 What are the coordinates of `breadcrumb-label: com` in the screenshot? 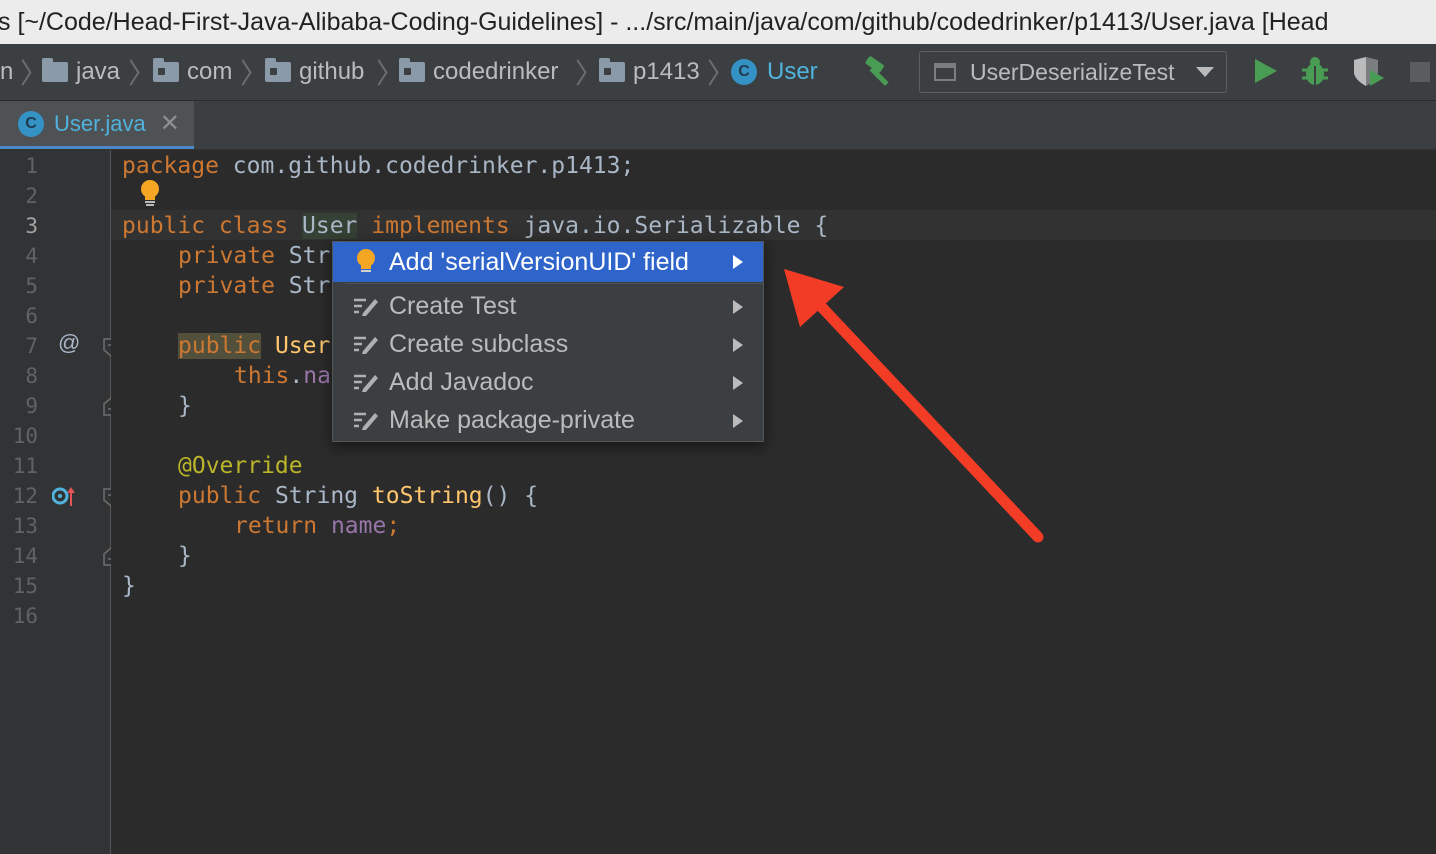 It's located at (210, 71).